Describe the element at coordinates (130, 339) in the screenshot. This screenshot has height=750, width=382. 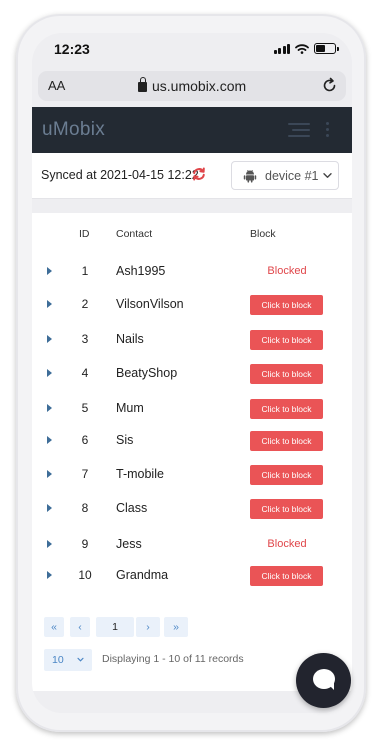
I see `row-contact: Nails` at that location.